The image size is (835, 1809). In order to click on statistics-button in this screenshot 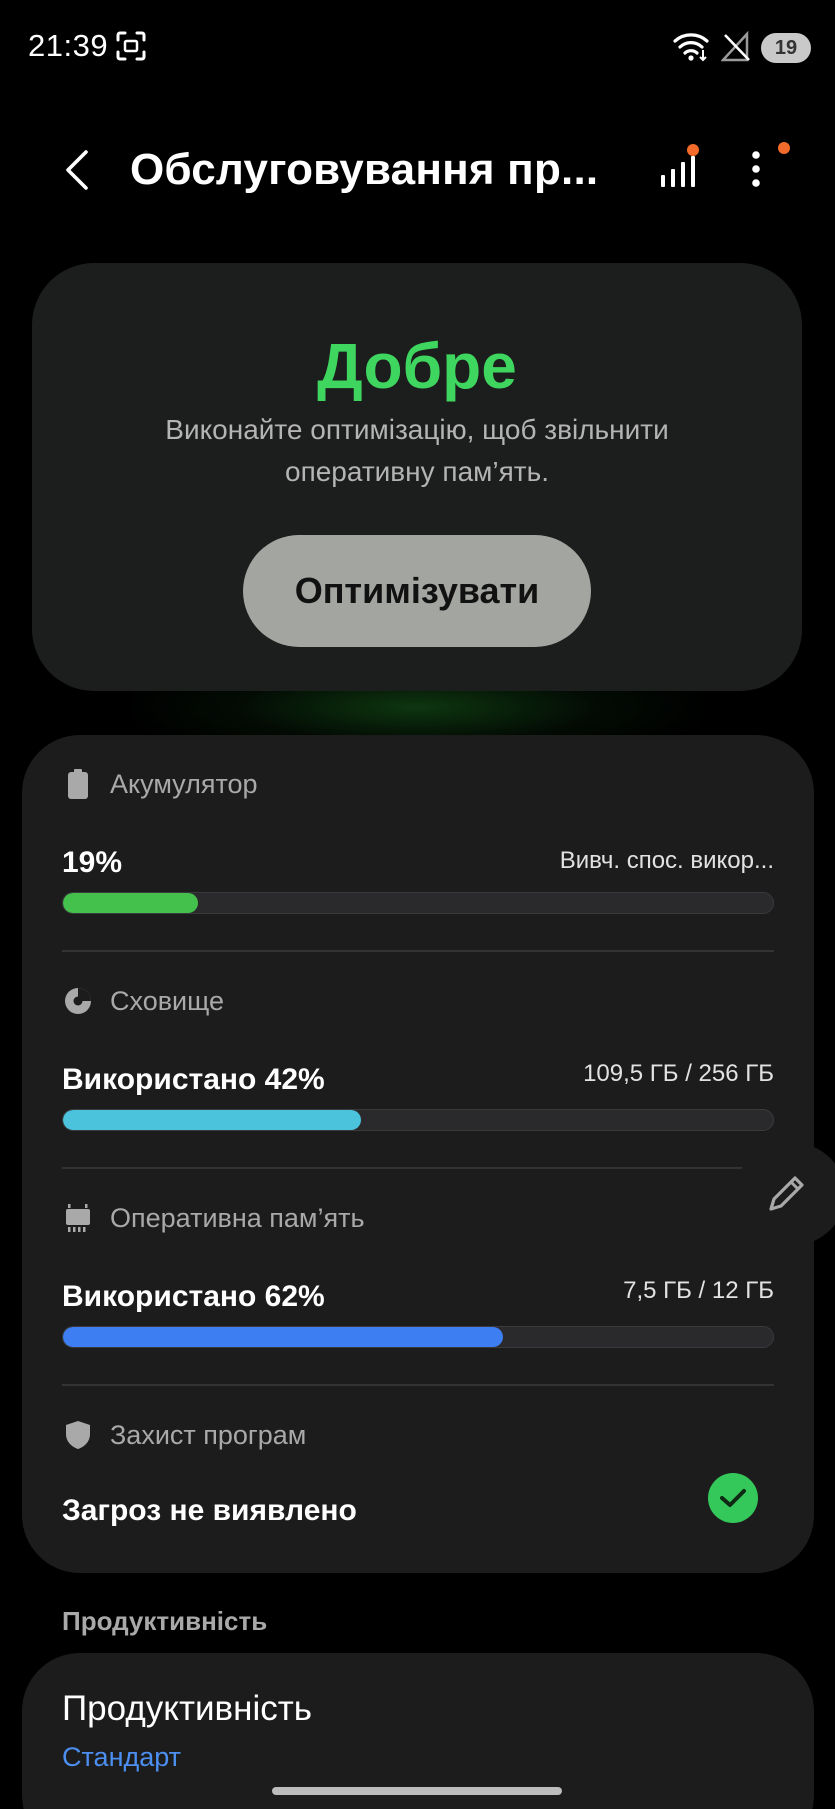, I will do `click(678, 169)`.